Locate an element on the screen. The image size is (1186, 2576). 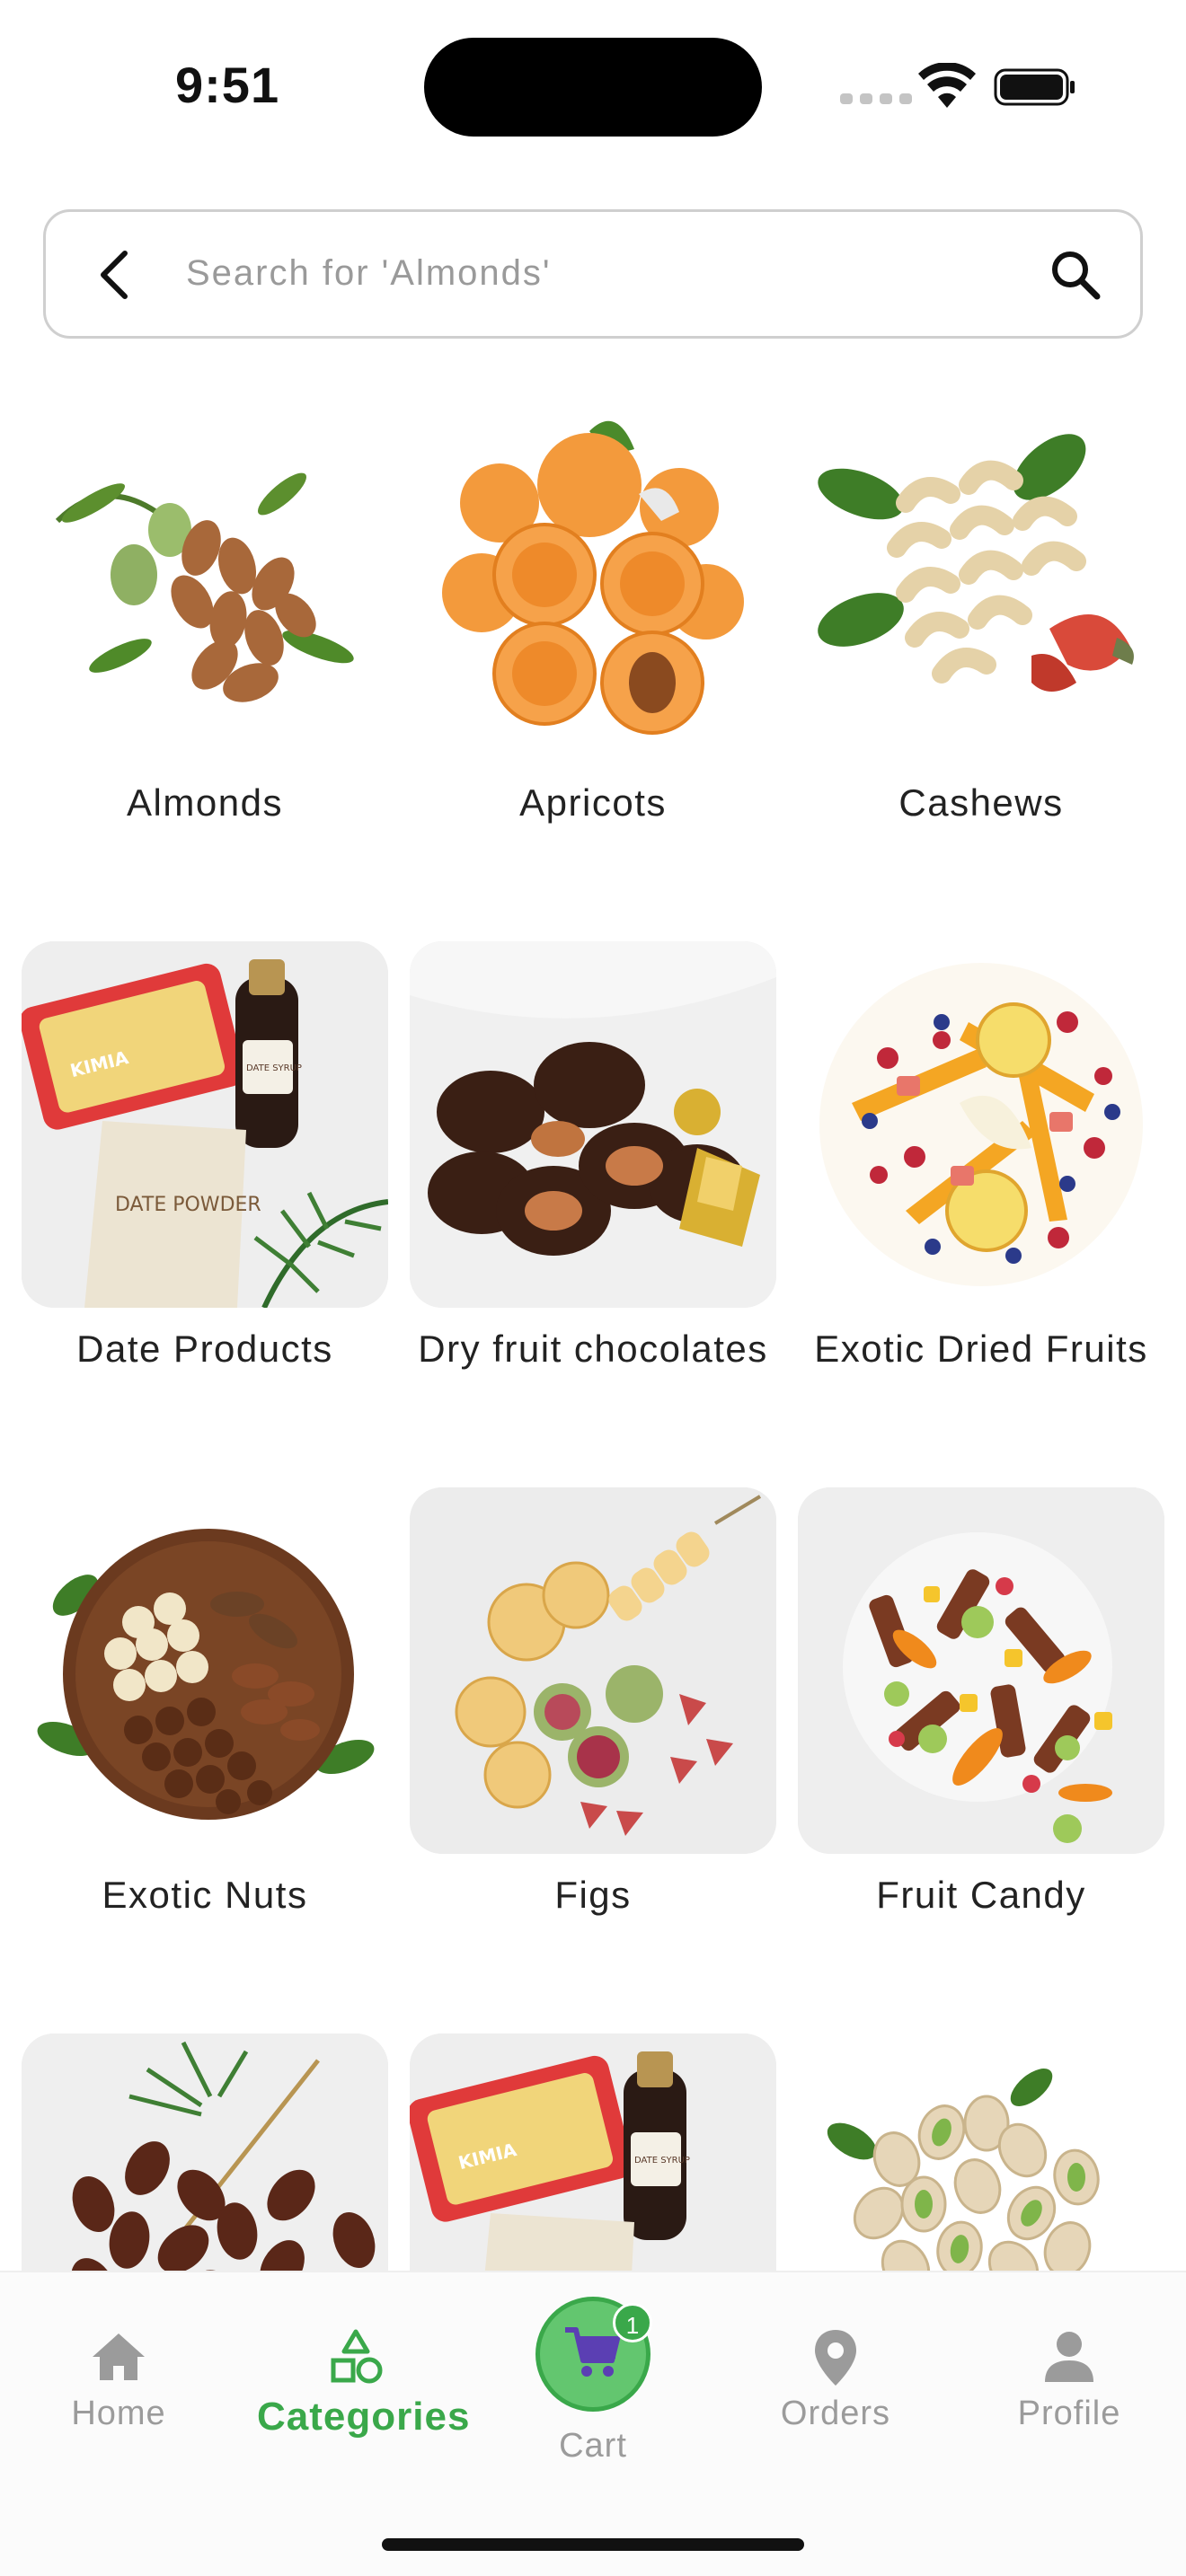
almonds-image is located at coordinates (205, 578).